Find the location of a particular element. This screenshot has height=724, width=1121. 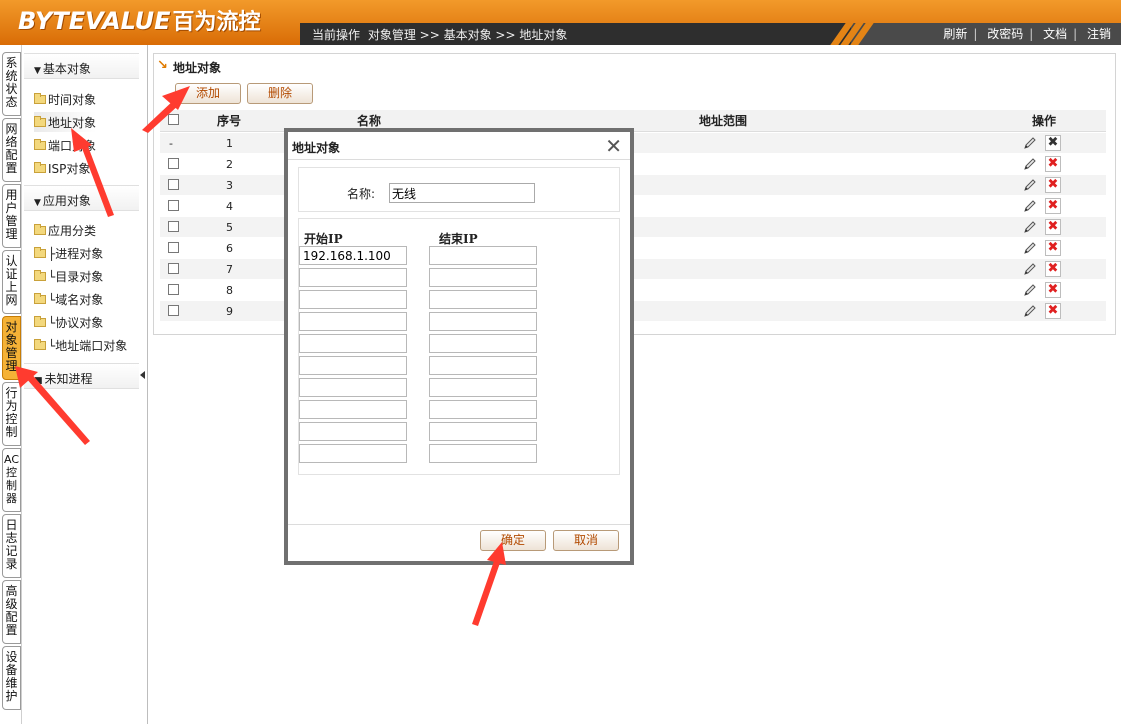

breadcrumb-path: 对象管理 >> 基本对象 >> 地址对象 is located at coordinates (467, 35).